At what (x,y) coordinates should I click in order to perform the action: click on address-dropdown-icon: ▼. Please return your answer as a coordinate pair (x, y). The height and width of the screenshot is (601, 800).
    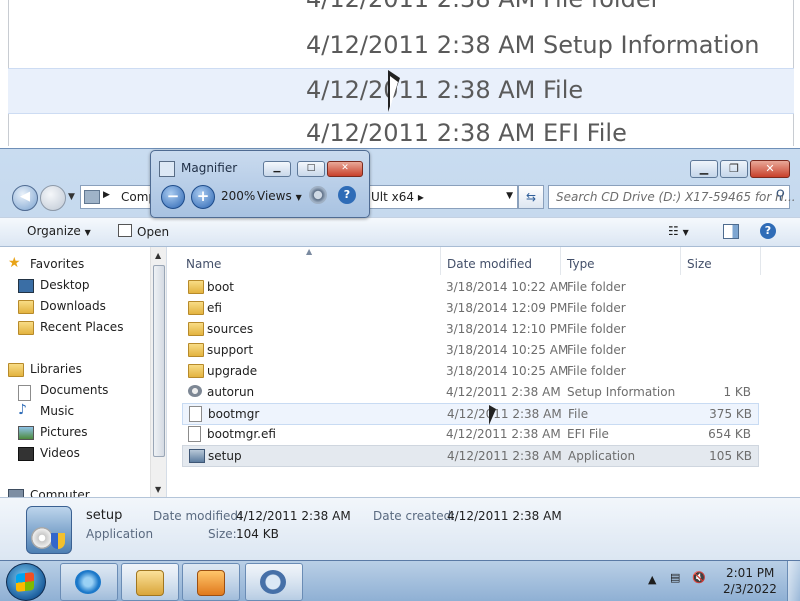
    Looking at the image, I should click on (509, 196).